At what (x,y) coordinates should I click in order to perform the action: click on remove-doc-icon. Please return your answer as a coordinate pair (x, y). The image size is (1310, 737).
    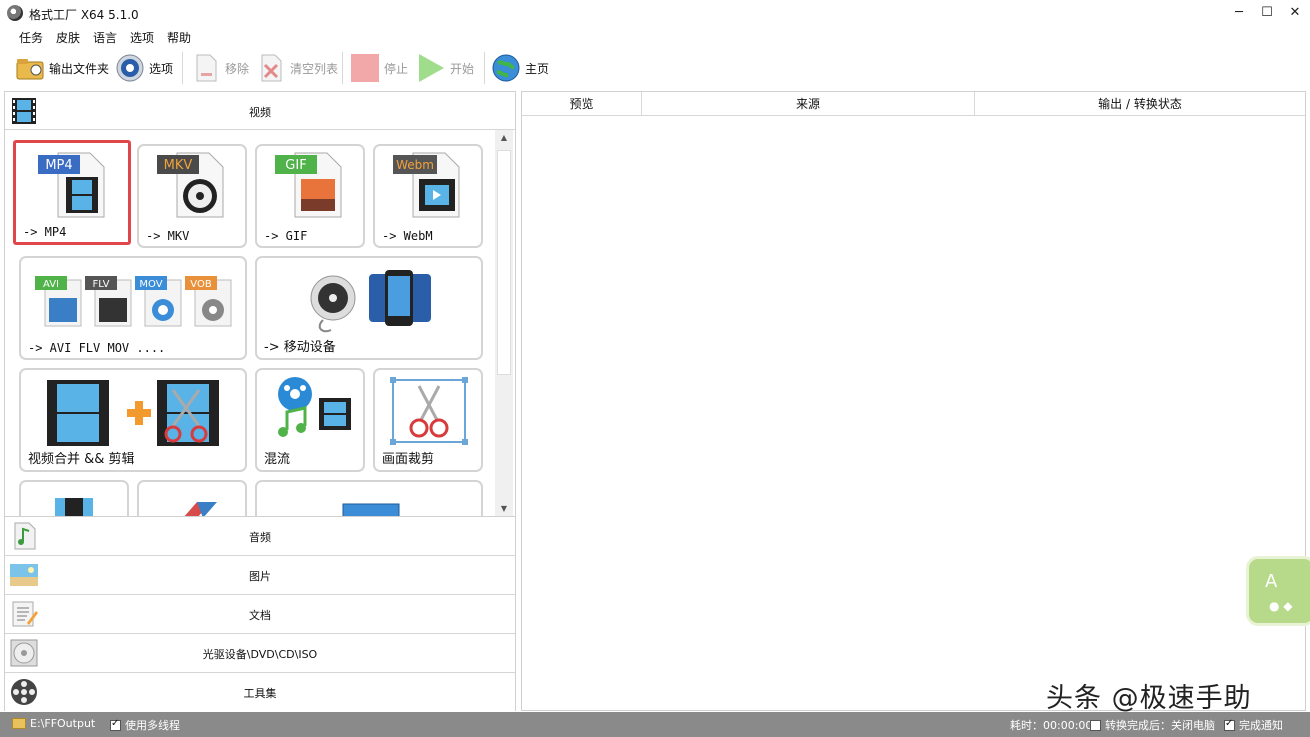
    Looking at the image, I should click on (206, 68).